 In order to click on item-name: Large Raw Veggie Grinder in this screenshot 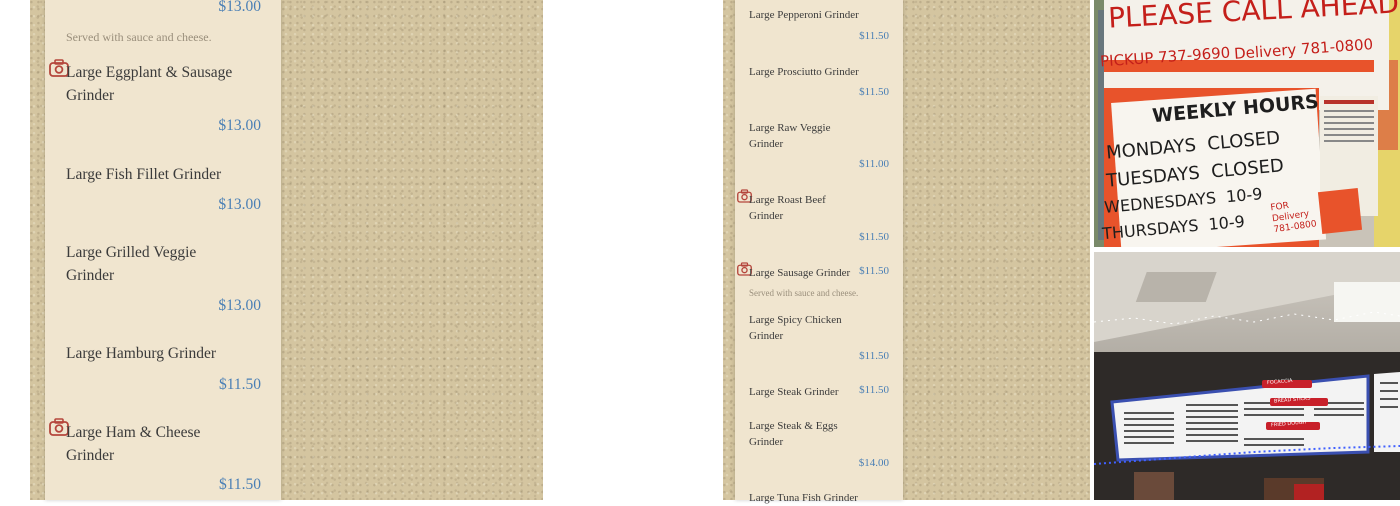, I will do `click(799, 136)`.